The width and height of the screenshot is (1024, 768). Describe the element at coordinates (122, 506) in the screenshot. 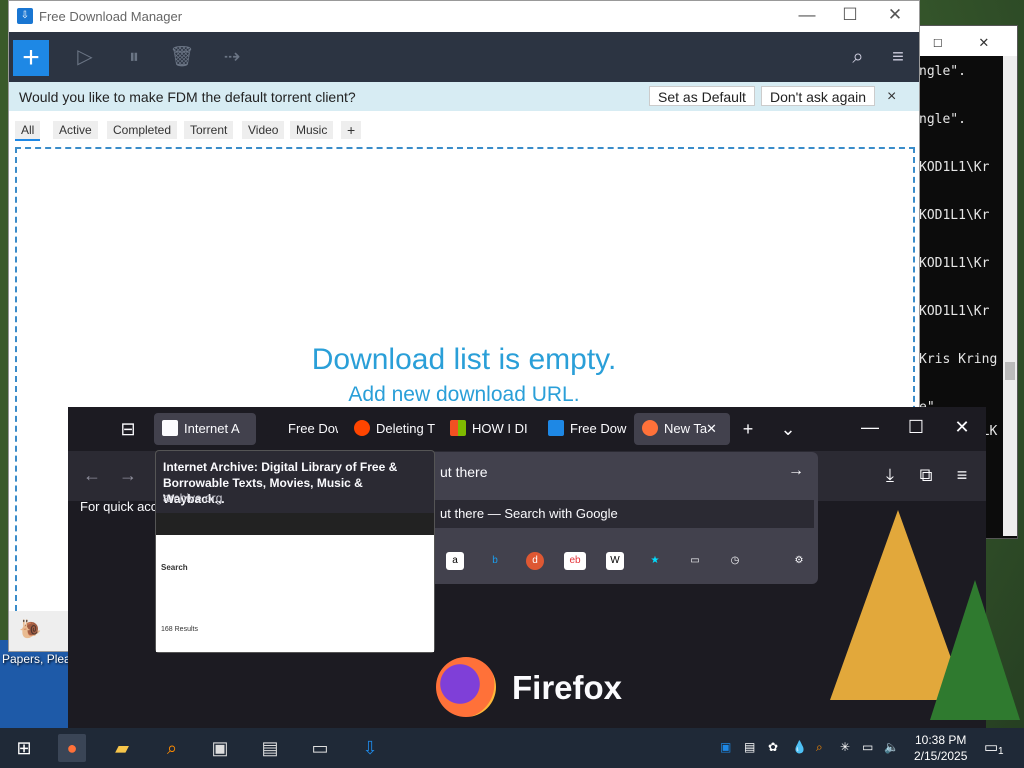

I see `quick-access-text: For quick acce` at that location.